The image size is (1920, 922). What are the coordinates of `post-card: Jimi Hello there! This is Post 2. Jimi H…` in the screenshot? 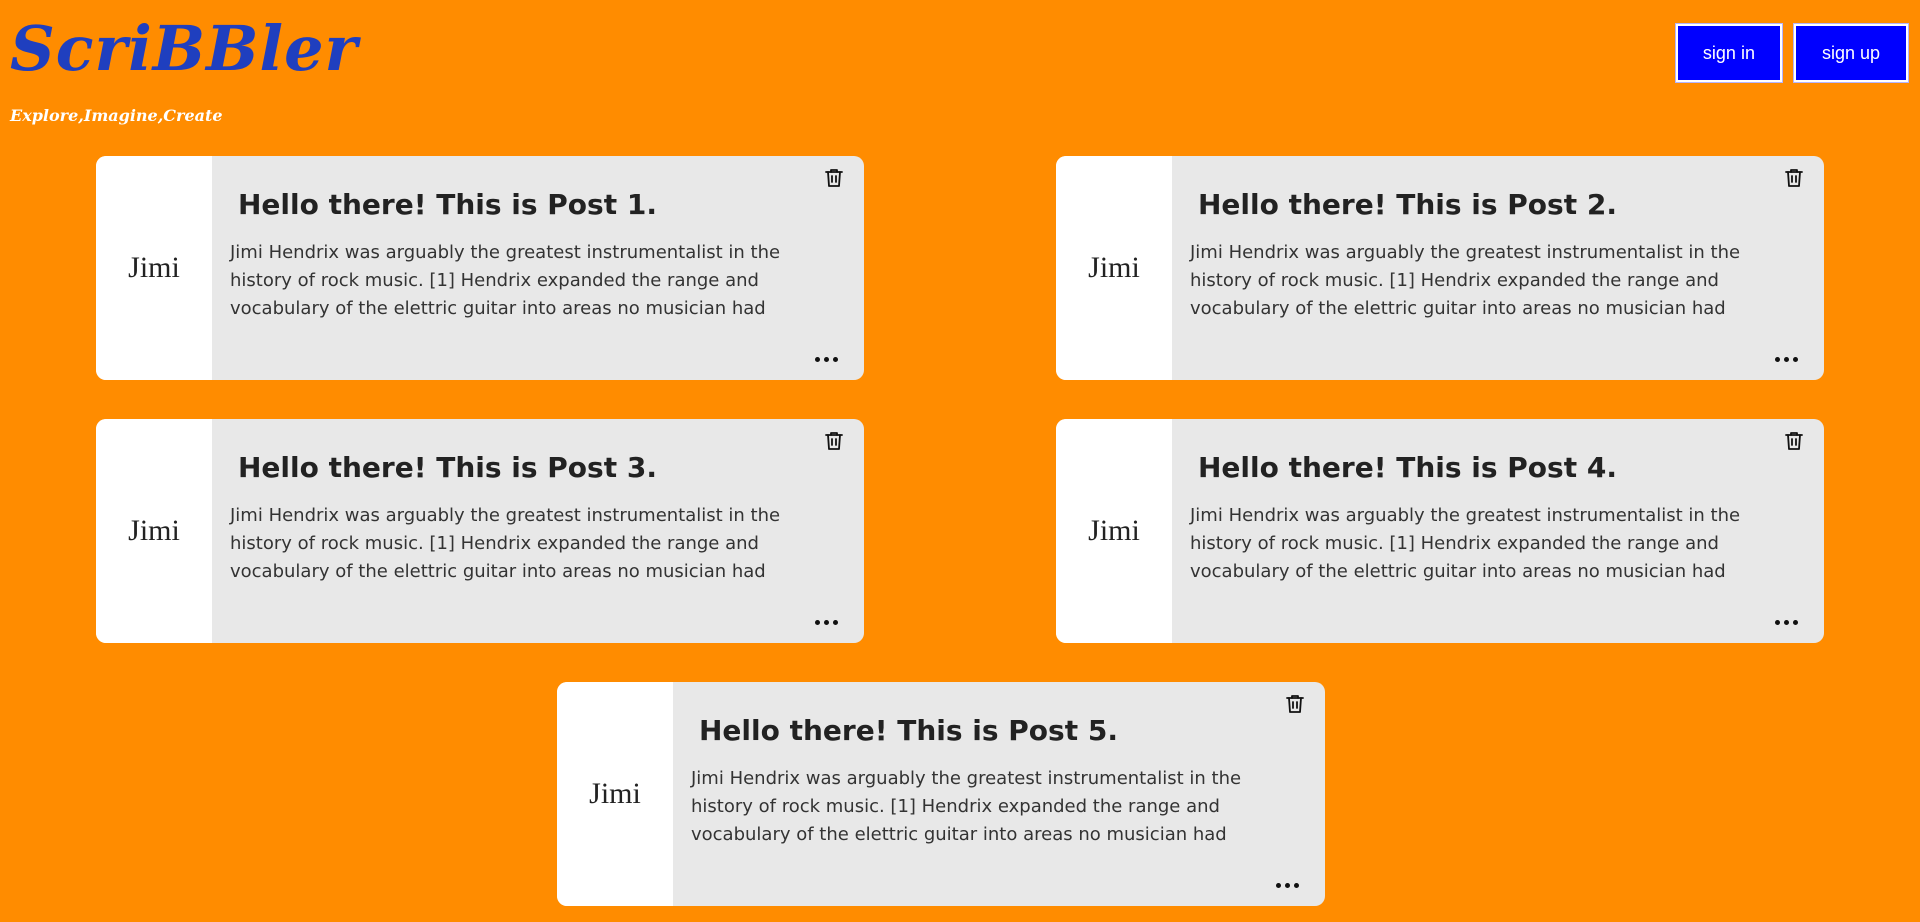 It's located at (1440, 268).